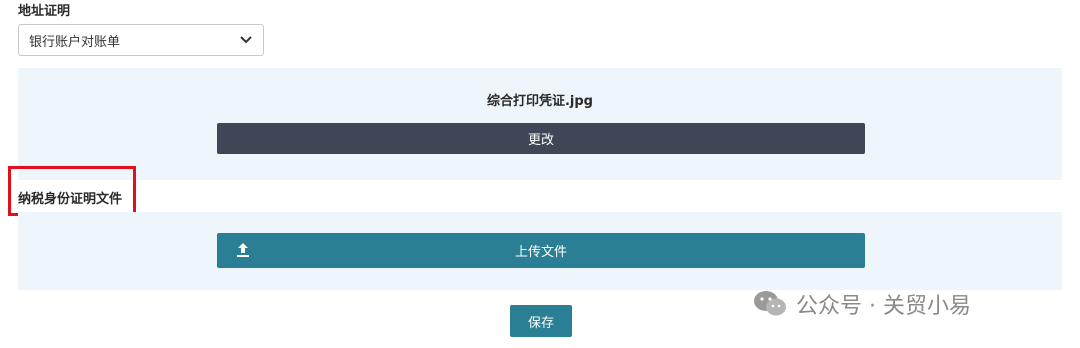  Describe the element at coordinates (541, 138) in the screenshot. I see `change-file-button: 更改` at that location.